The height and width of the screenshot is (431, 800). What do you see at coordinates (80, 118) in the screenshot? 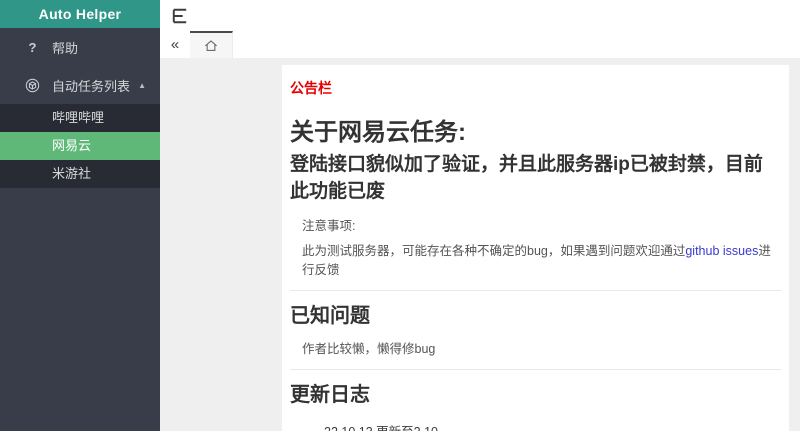
I see `sidebar-item-bilibili: 哔哩哔哩` at bounding box center [80, 118].